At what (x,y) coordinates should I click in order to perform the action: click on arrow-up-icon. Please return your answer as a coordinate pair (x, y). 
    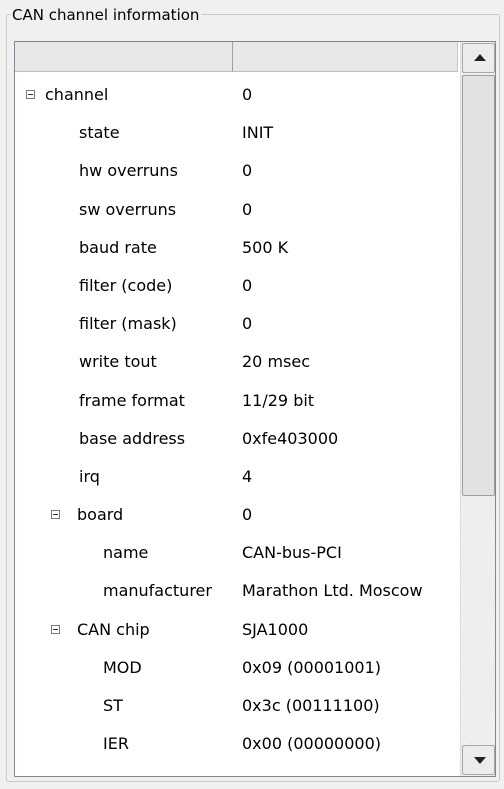
    Looking at the image, I should click on (480, 57).